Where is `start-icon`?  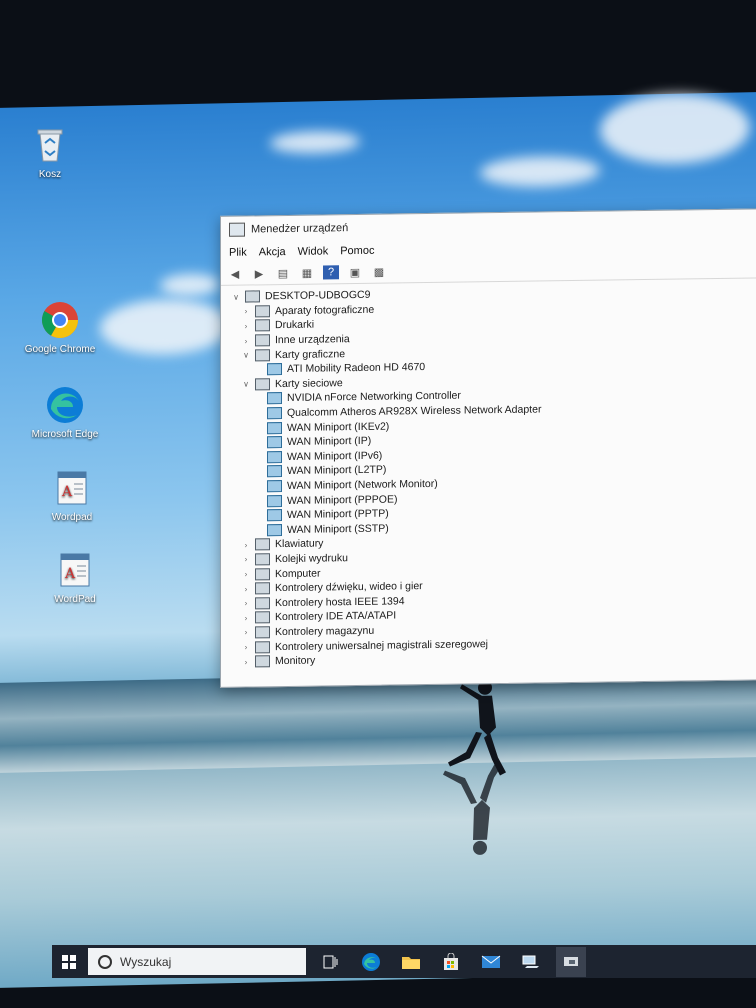
start-icon is located at coordinates (69, 961).